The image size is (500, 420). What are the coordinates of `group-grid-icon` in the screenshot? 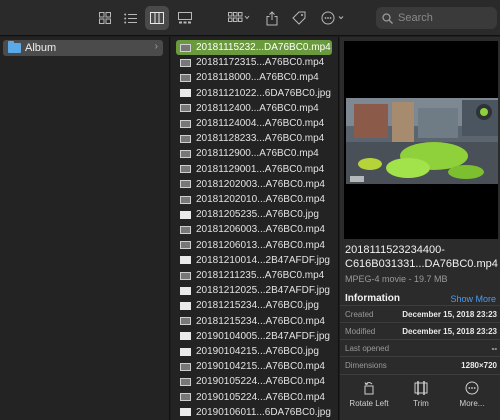 It's located at (239, 17).